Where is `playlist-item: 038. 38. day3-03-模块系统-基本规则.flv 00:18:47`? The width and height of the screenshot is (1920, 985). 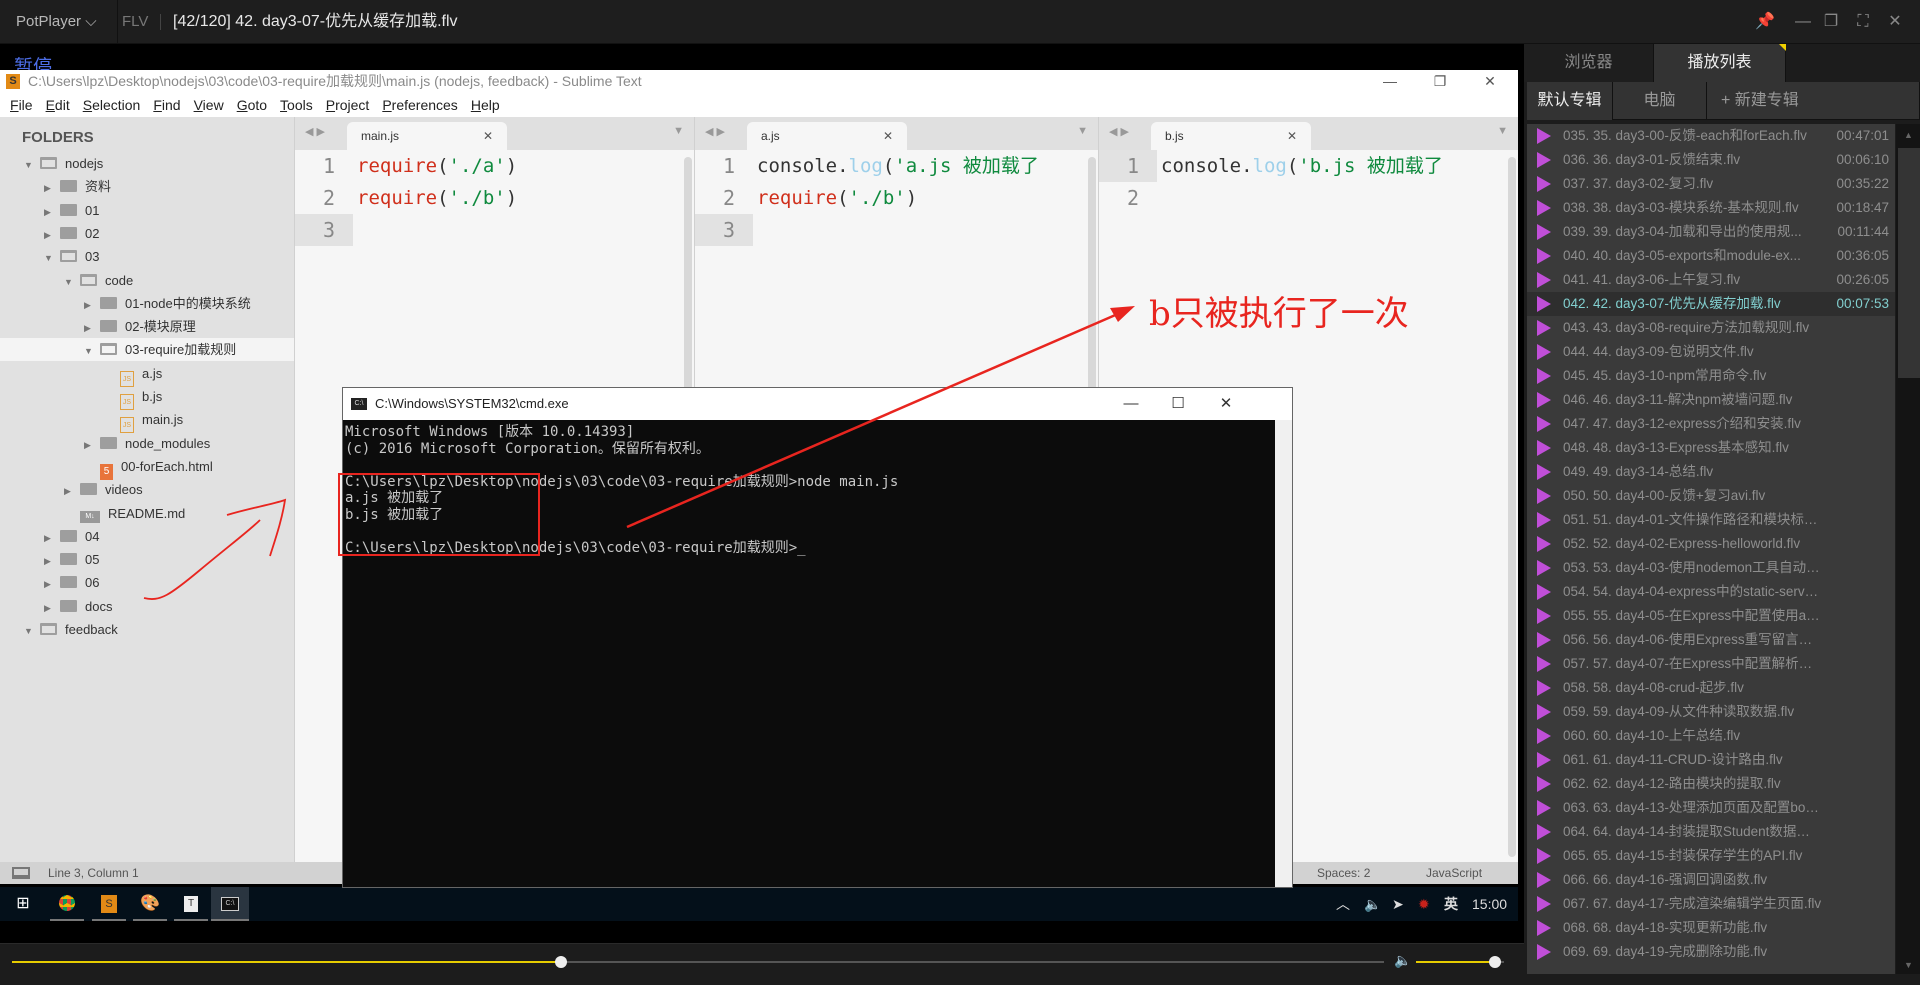 playlist-item: 038. 38. day3-03-模块系统-基本规则.flv 00:18:47 is located at coordinates (1711, 208).